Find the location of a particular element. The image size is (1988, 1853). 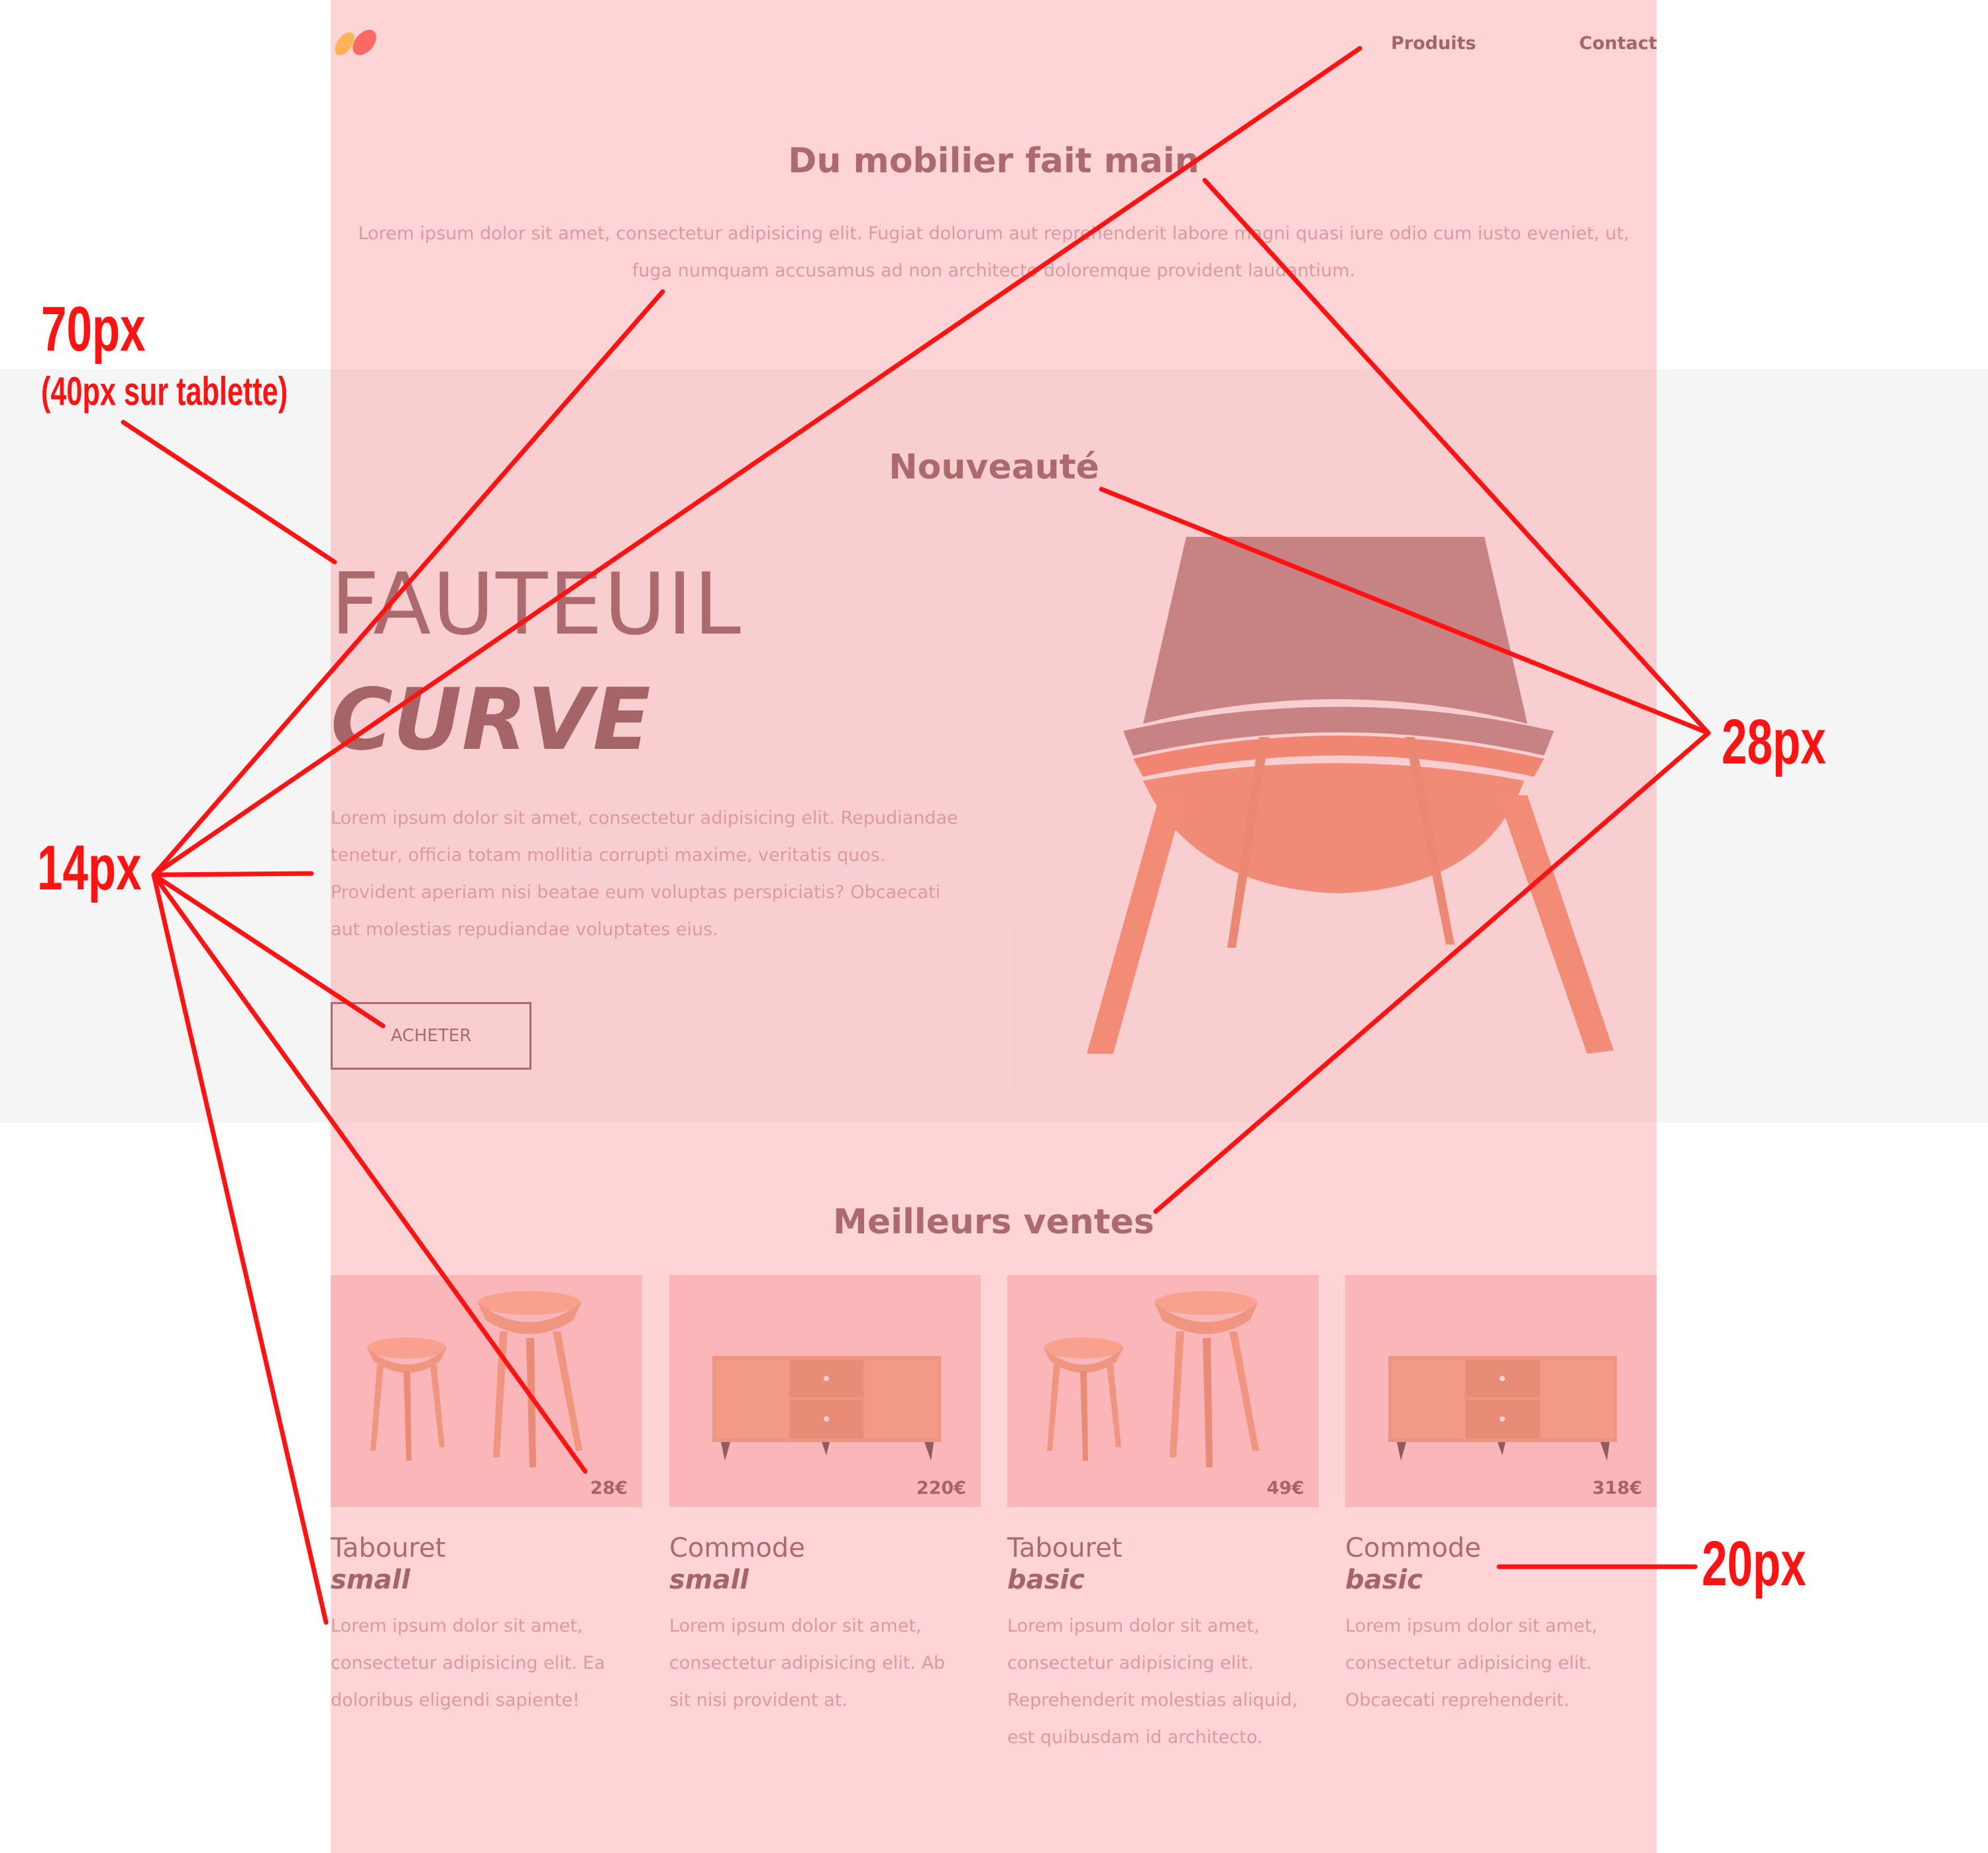

annotation-14px: 14px is located at coordinates (89, 867).